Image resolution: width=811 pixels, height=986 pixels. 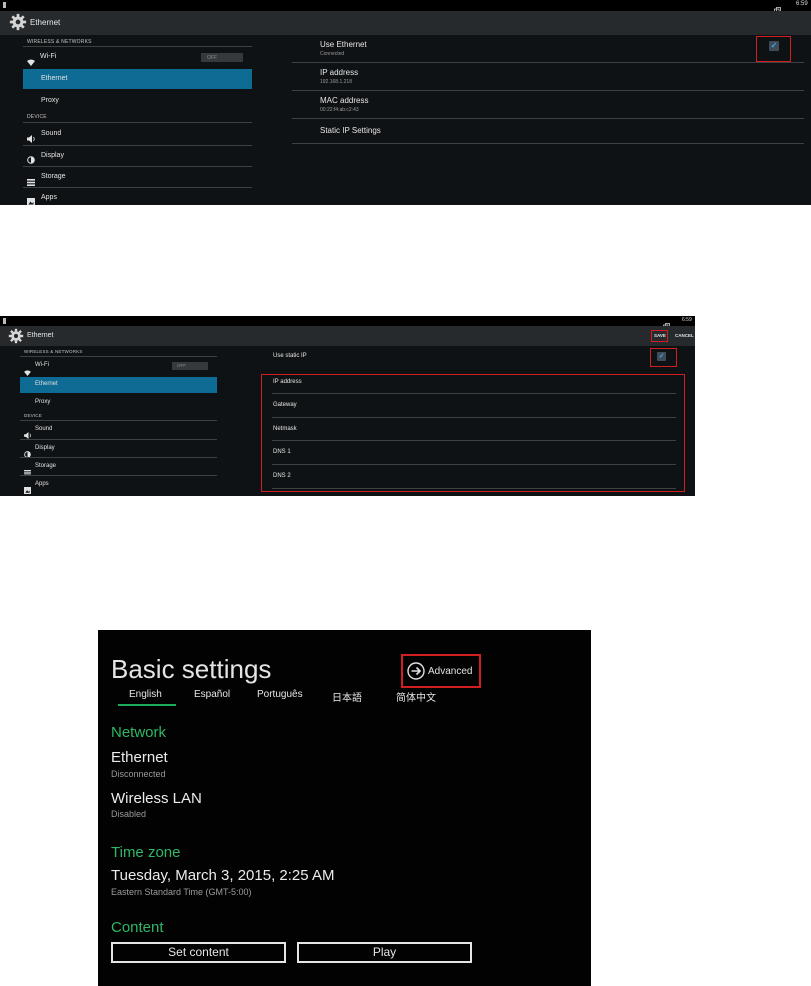 What do you see at coordinates (147, 705) in the screenshot?
I see `selected-tab-indicator` at bounding box center [147, 705].